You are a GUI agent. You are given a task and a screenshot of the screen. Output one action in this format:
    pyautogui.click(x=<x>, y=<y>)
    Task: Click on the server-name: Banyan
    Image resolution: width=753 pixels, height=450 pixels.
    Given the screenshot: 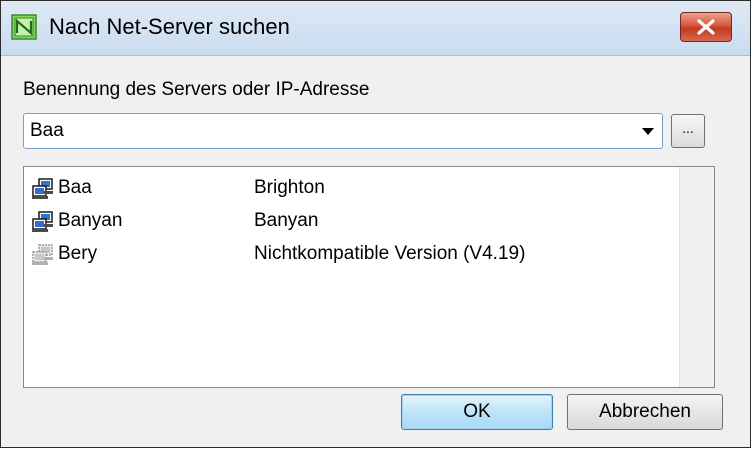 What is the action you would take?
    pyautogui.click(x=90, y=220)
    